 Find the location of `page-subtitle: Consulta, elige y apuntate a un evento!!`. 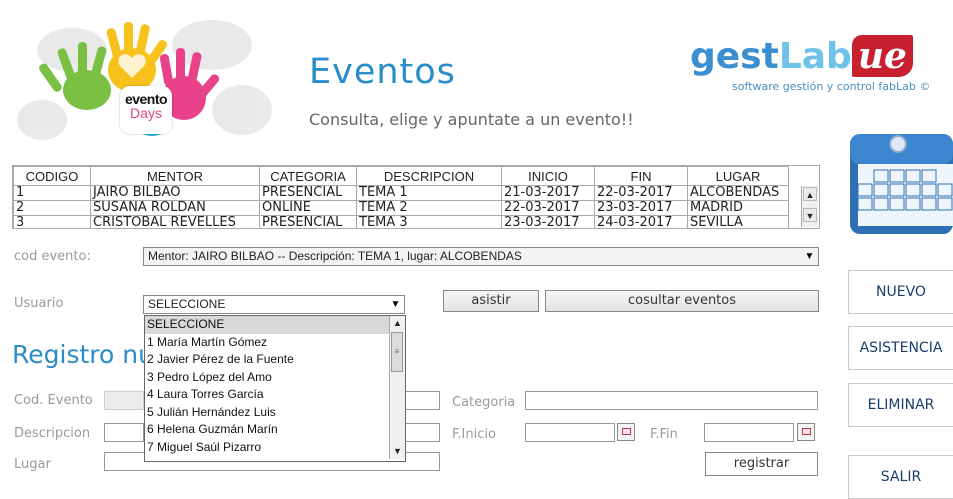

page-subtitle: Consulta, elige y apuntate a un evento!! is located at coordinates (471, 119).